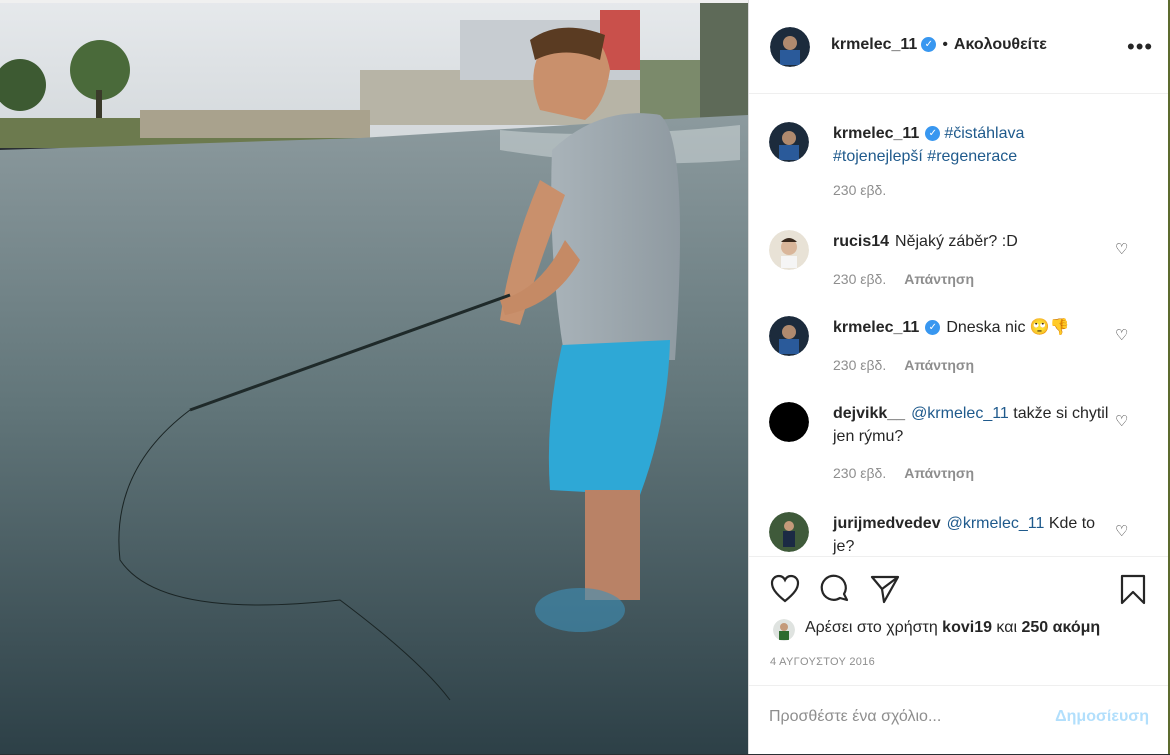 This screenshot has width=1170, height=755. What do you see at coordinates (1140, 47) in the screenshot?
I see `more-options-icon: •••` at bounding box center [1140, 47].